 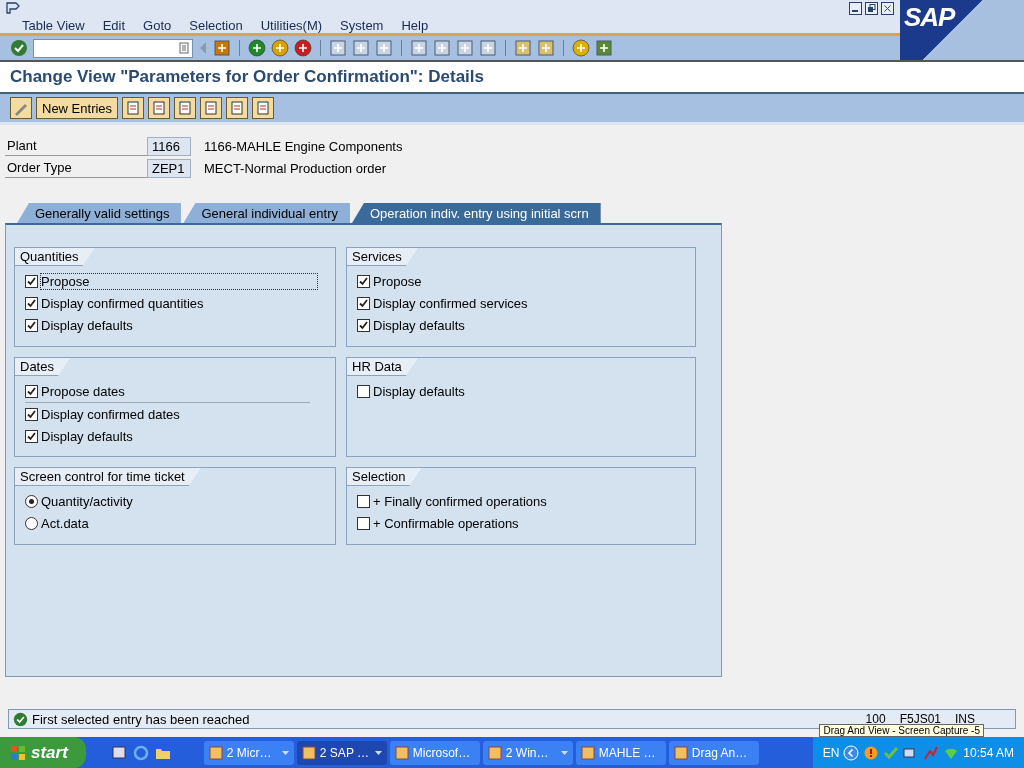 What do you see at coordinates (460, 501) in the screenshot?
I see `option-label: + Finally confirmed operations` at bounding box center [460, 501].